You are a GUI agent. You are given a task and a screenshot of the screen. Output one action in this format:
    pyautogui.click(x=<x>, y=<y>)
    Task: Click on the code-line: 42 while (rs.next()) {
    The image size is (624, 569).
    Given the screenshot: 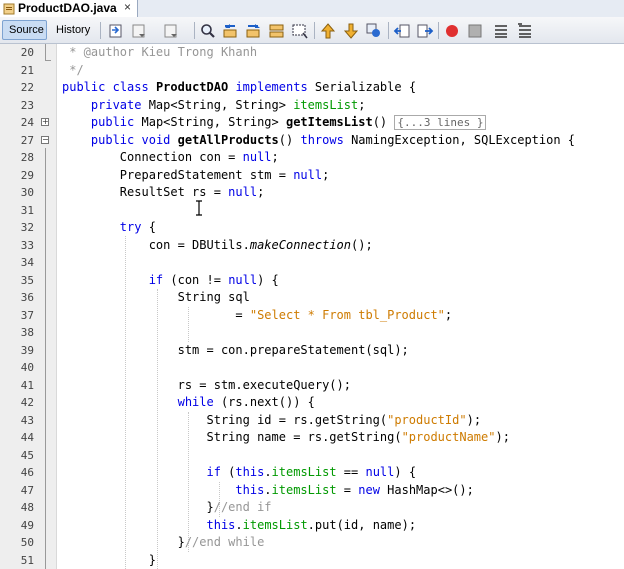 What is the action you would take?
    pyautogui.click(x=312, y=403)
    